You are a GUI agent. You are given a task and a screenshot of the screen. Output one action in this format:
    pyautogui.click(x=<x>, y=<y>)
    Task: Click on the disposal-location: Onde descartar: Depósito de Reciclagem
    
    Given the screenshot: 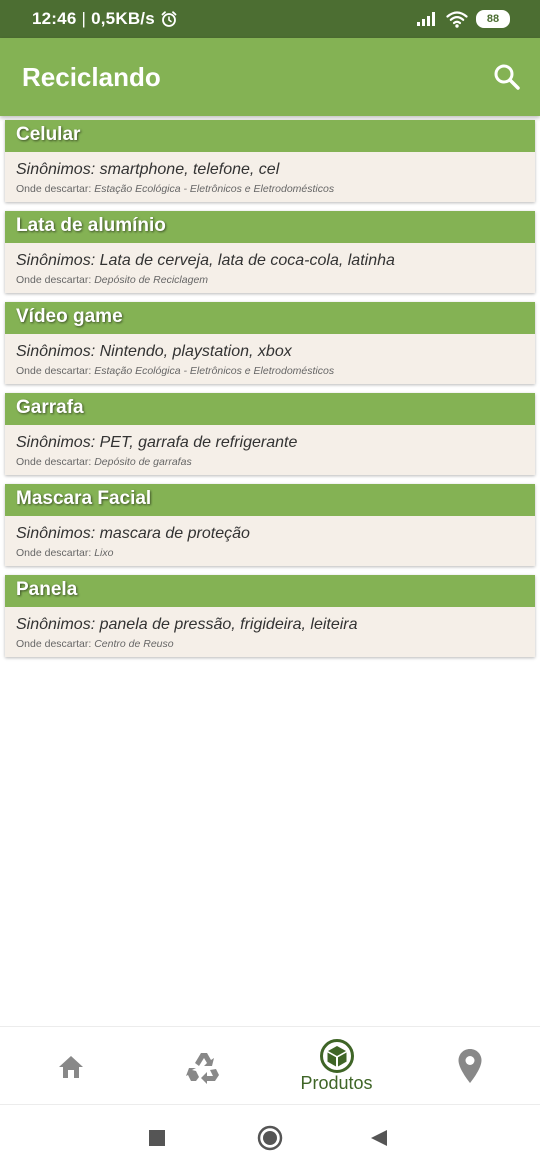 What is the action you would take?
    pyautogui.click(x=270, y=280)
    